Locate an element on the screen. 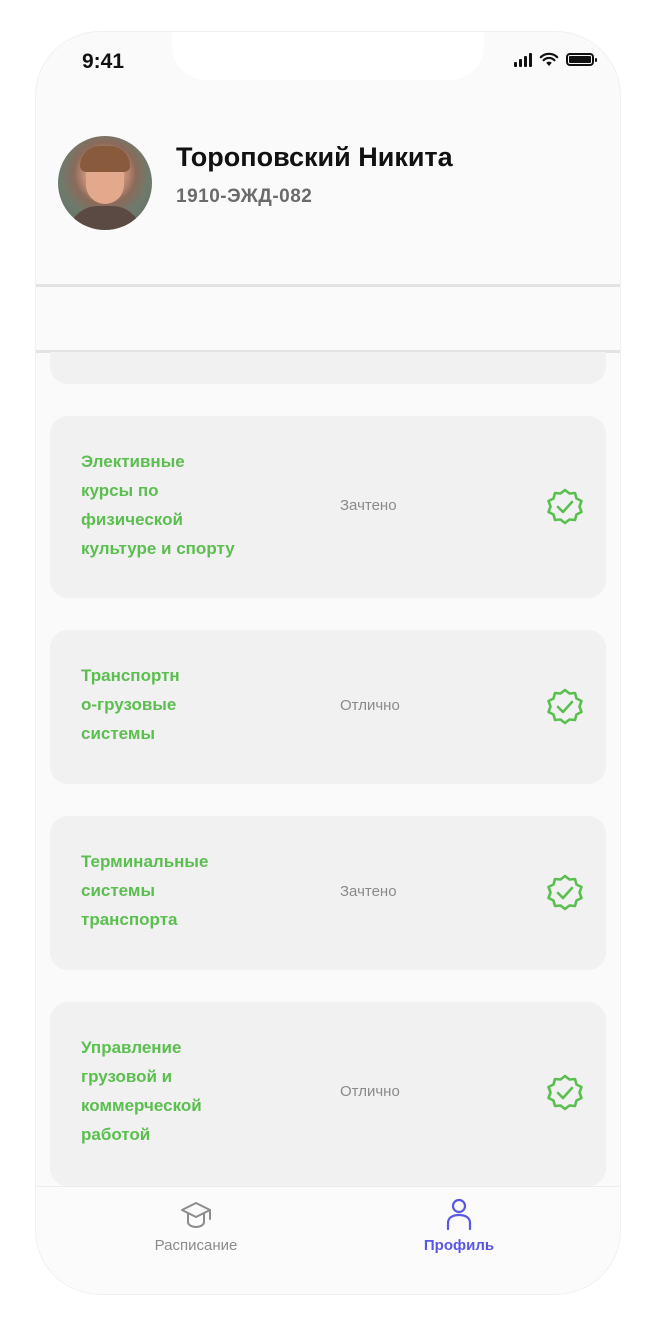 The height and width of the screenshot is (1326, 656). divider is located at coordinates (328, 285).